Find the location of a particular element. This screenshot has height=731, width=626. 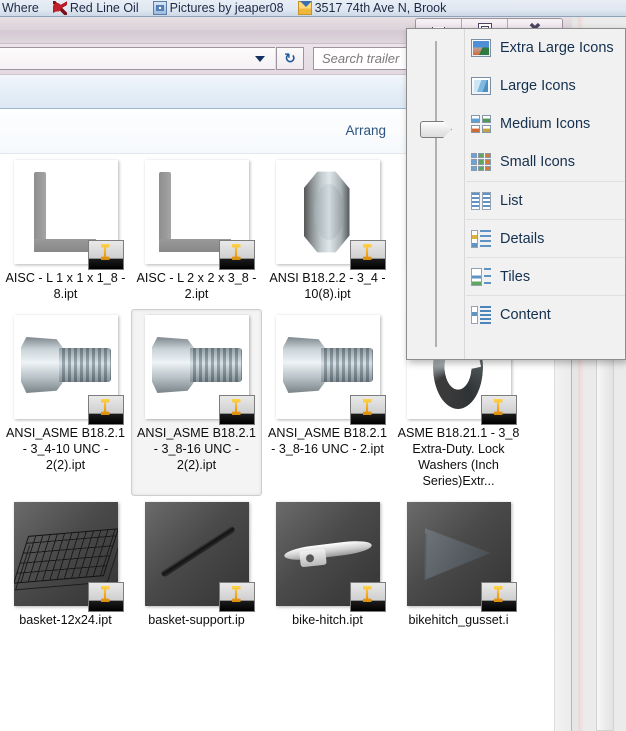

tiles-icon is located at coordinates (481, 276).